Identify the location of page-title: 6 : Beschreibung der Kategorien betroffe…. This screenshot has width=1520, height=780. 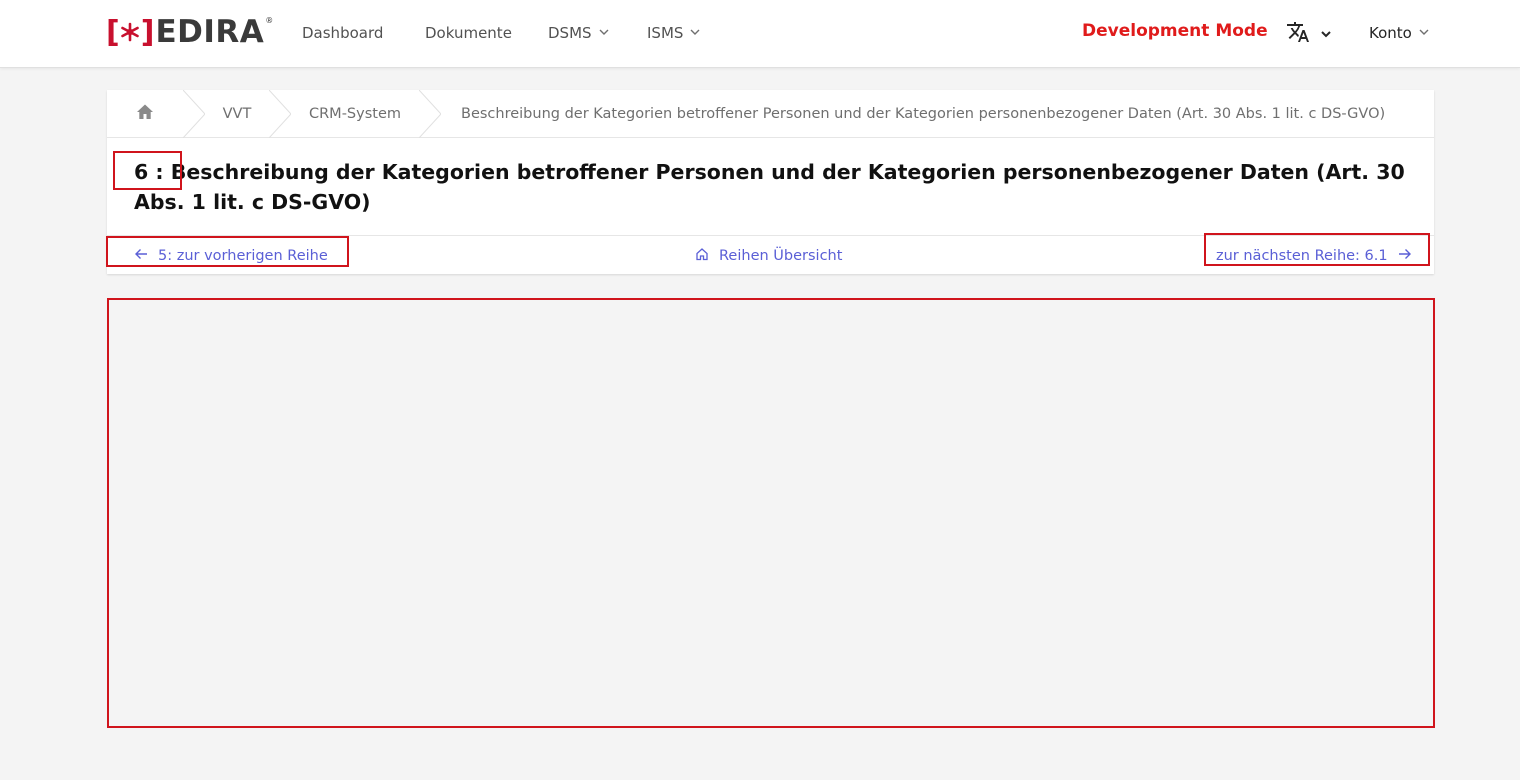
(769, 187).